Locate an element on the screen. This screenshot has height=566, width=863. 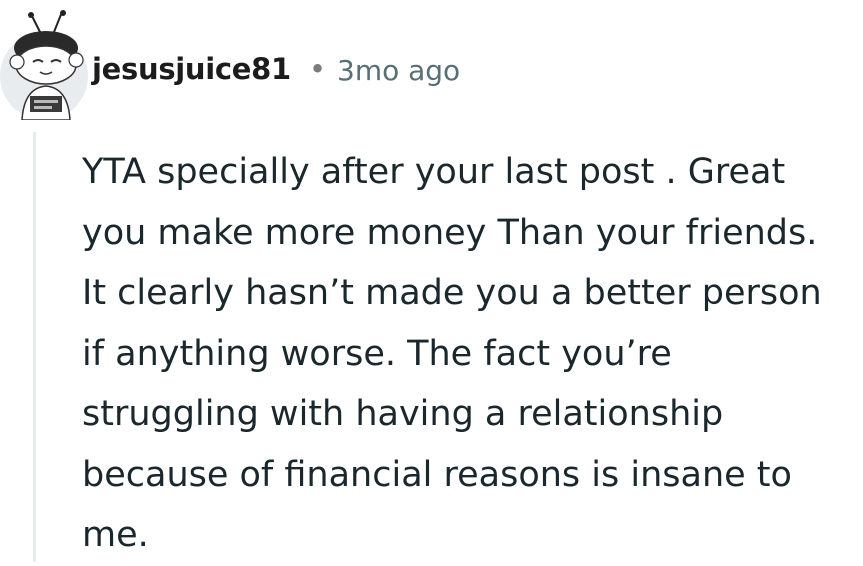
snoo-avatar-icon is located at coordinates (50, 65).